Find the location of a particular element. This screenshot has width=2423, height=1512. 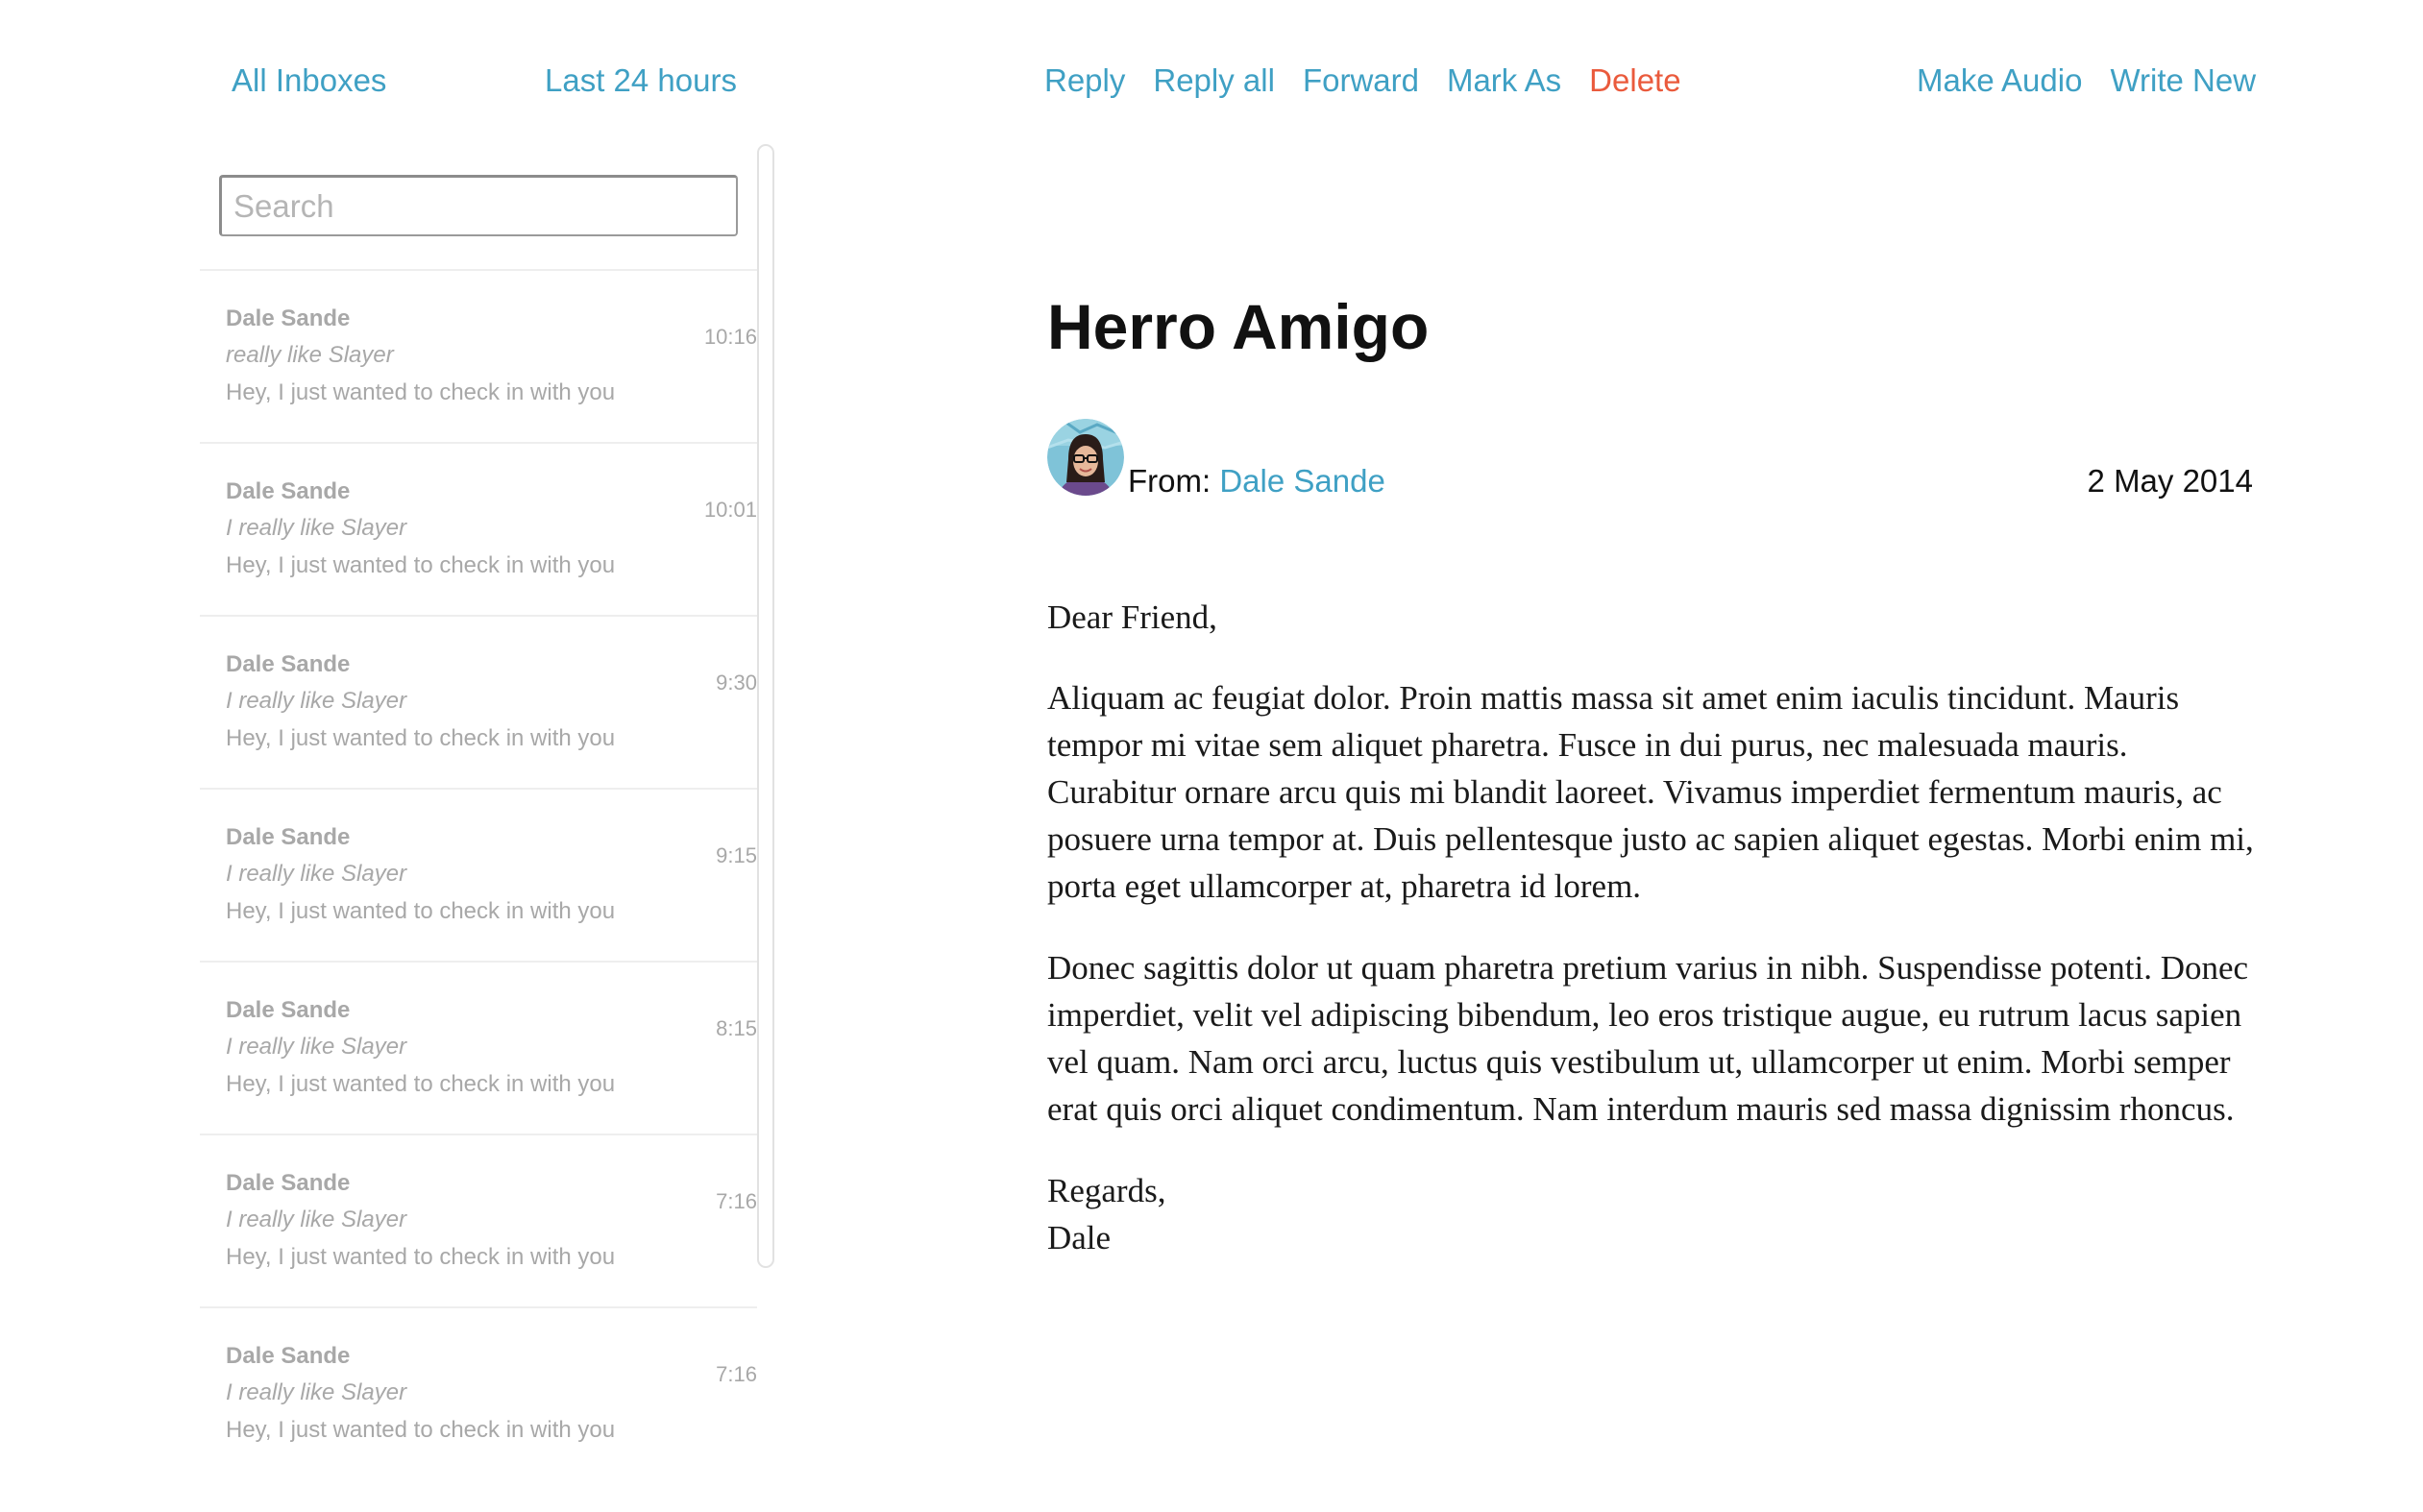

message-time: 8:15 is located at coordinates (736, 1028).